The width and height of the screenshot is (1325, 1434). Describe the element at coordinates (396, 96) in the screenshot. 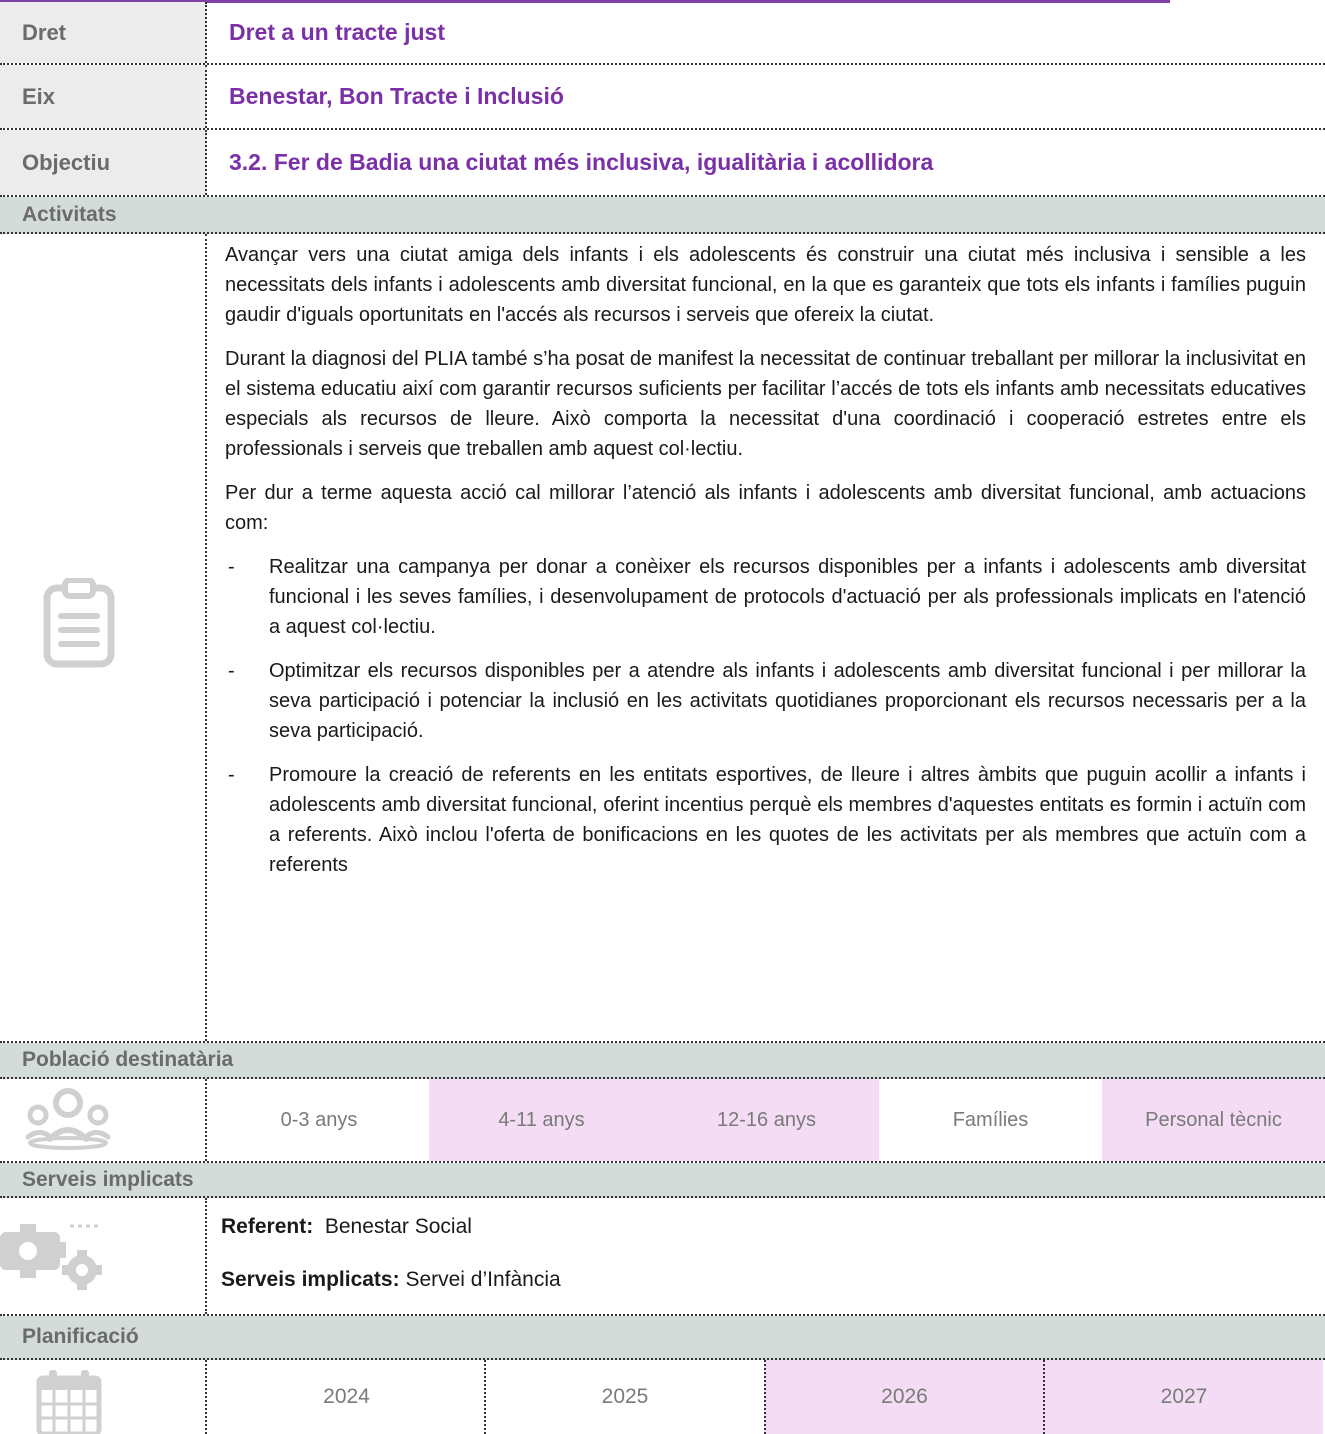

I see `eix-value: Benestar, Bon Tracte i Inclusió` at that location.